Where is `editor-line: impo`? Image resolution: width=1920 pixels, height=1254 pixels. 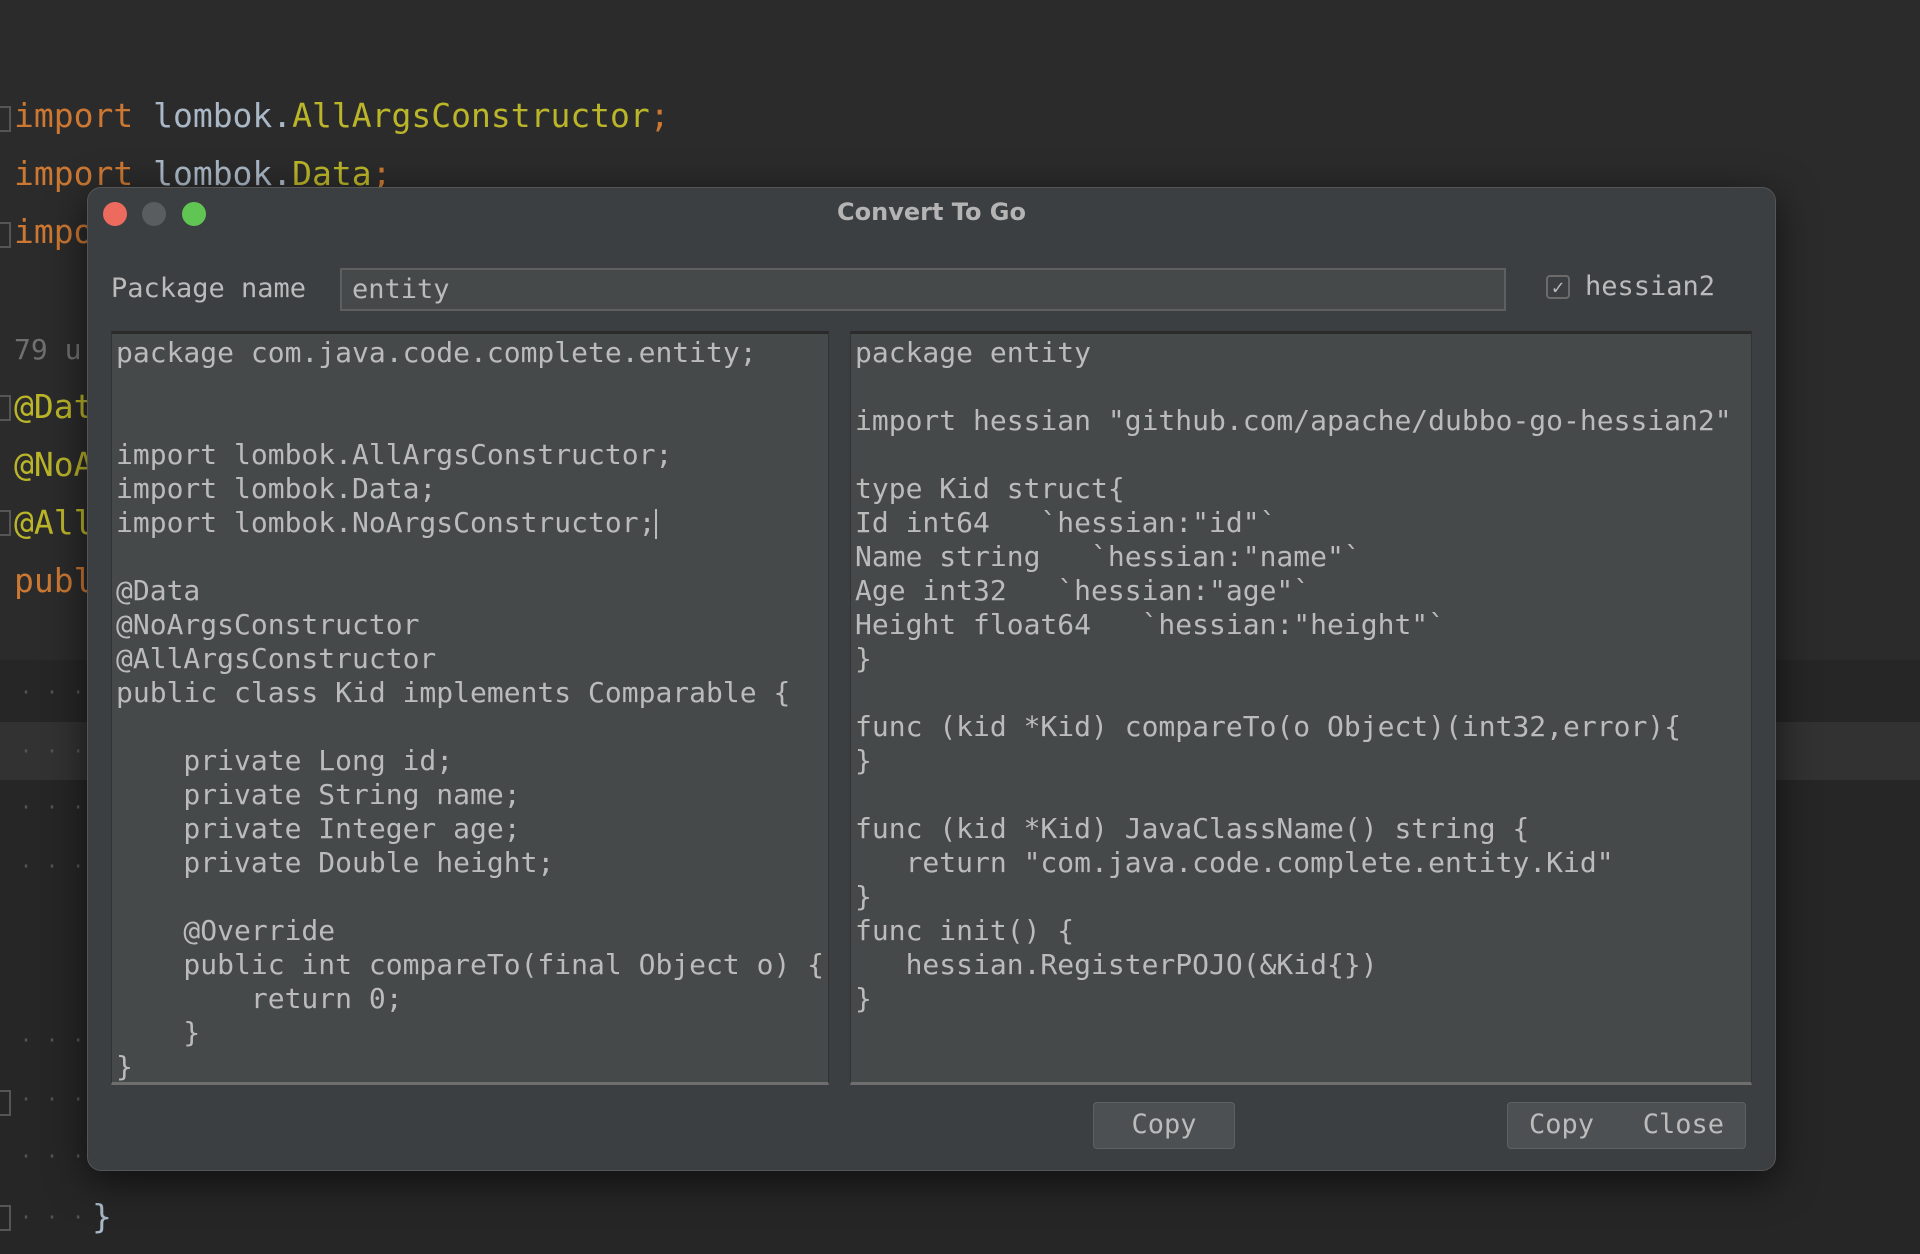 editor-line: impo is located at coordinates (53, 232).